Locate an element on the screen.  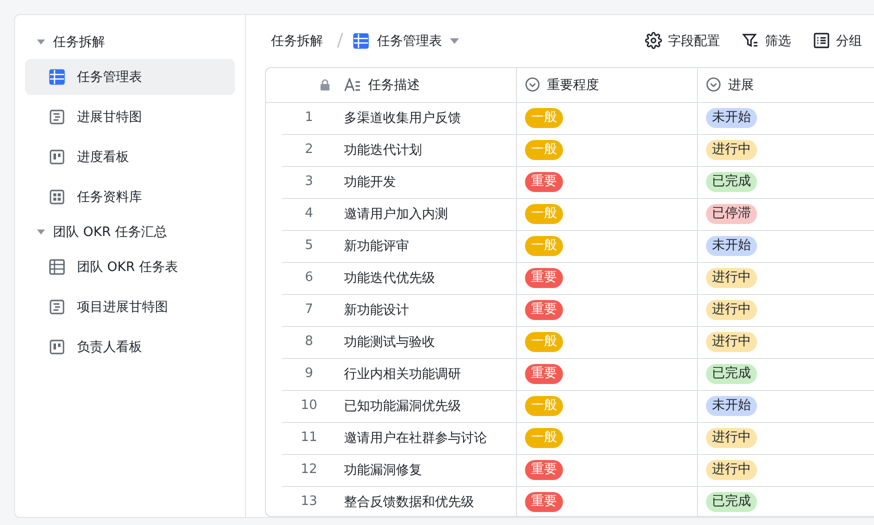
table-cell: 多渠道收集用户反馈 is located at coordinates (426, 118).